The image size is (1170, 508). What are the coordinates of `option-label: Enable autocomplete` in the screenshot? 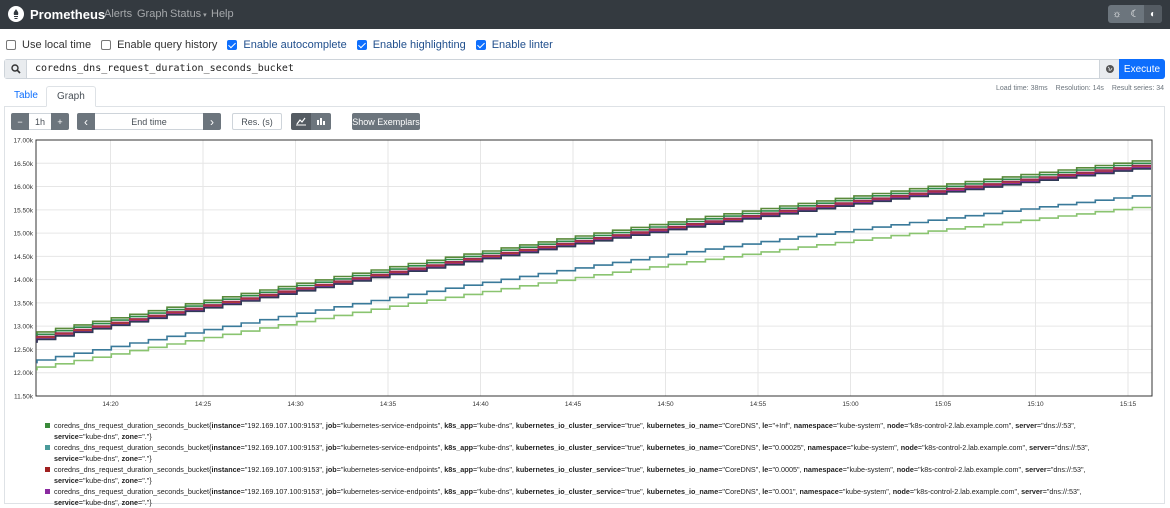 It's located at (295, 45).